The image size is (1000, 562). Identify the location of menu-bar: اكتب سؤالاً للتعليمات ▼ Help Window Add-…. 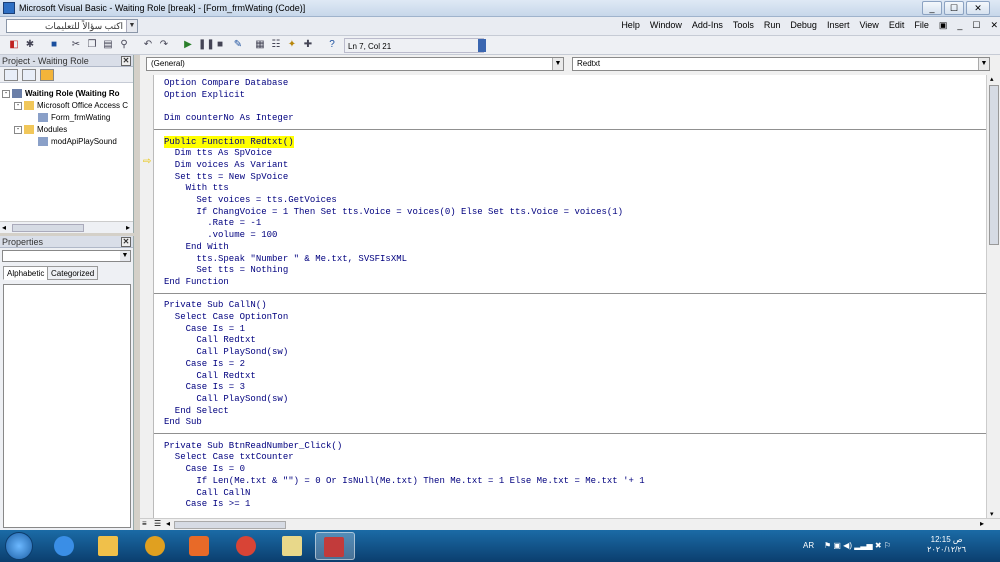
(500, 26).